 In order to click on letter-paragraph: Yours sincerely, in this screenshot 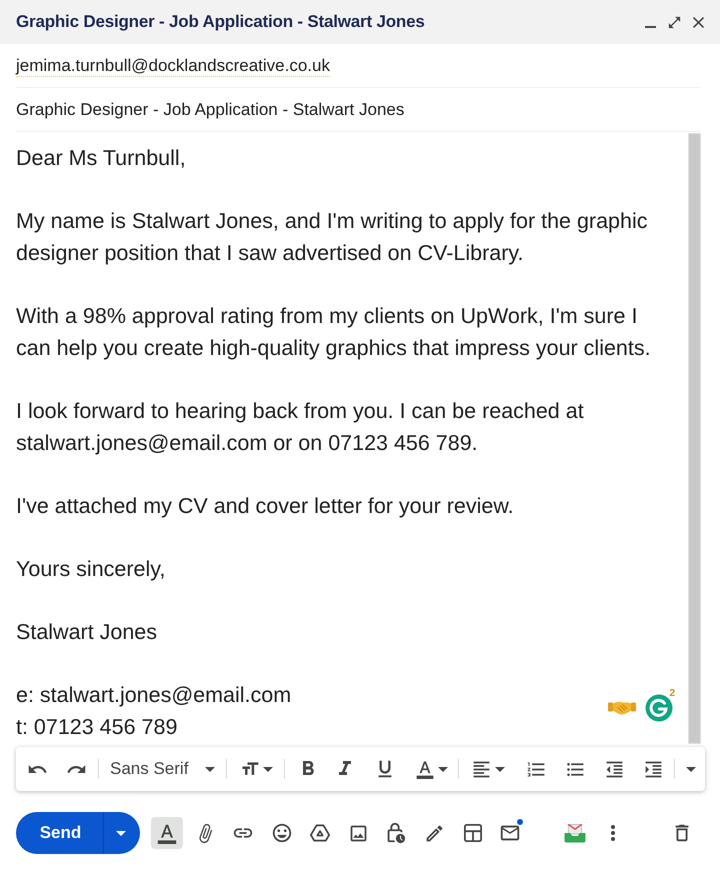, I will do `click(91, 569)`.